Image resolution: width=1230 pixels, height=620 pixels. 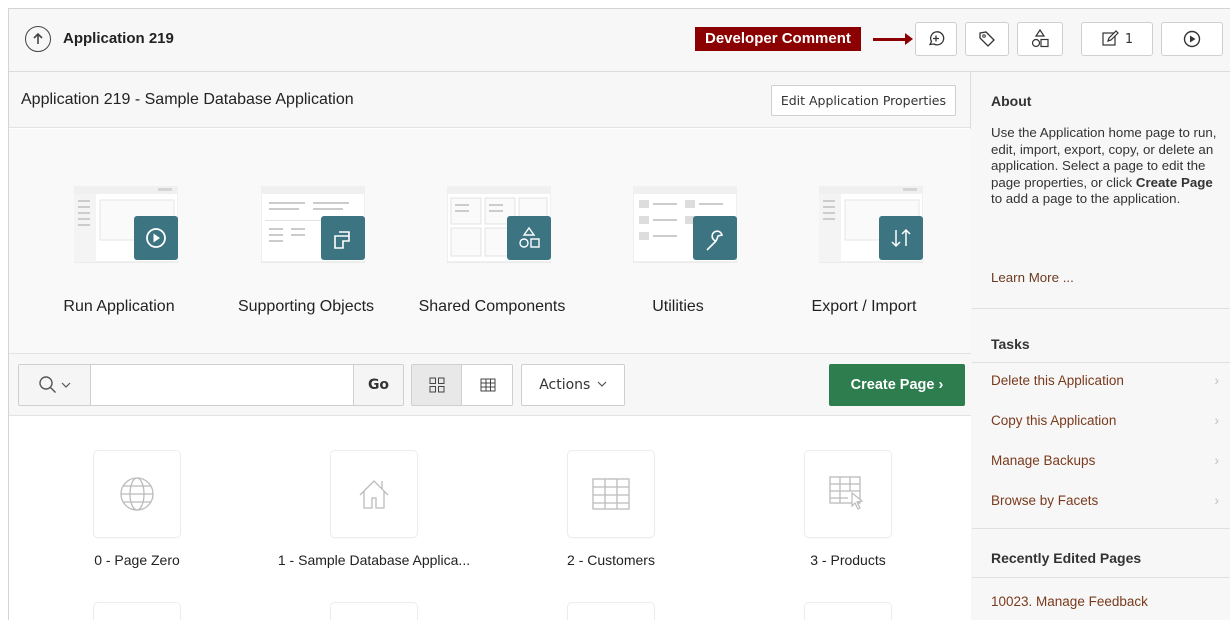 I want to click on table-cursor-icon, so click(x=846, y=493).